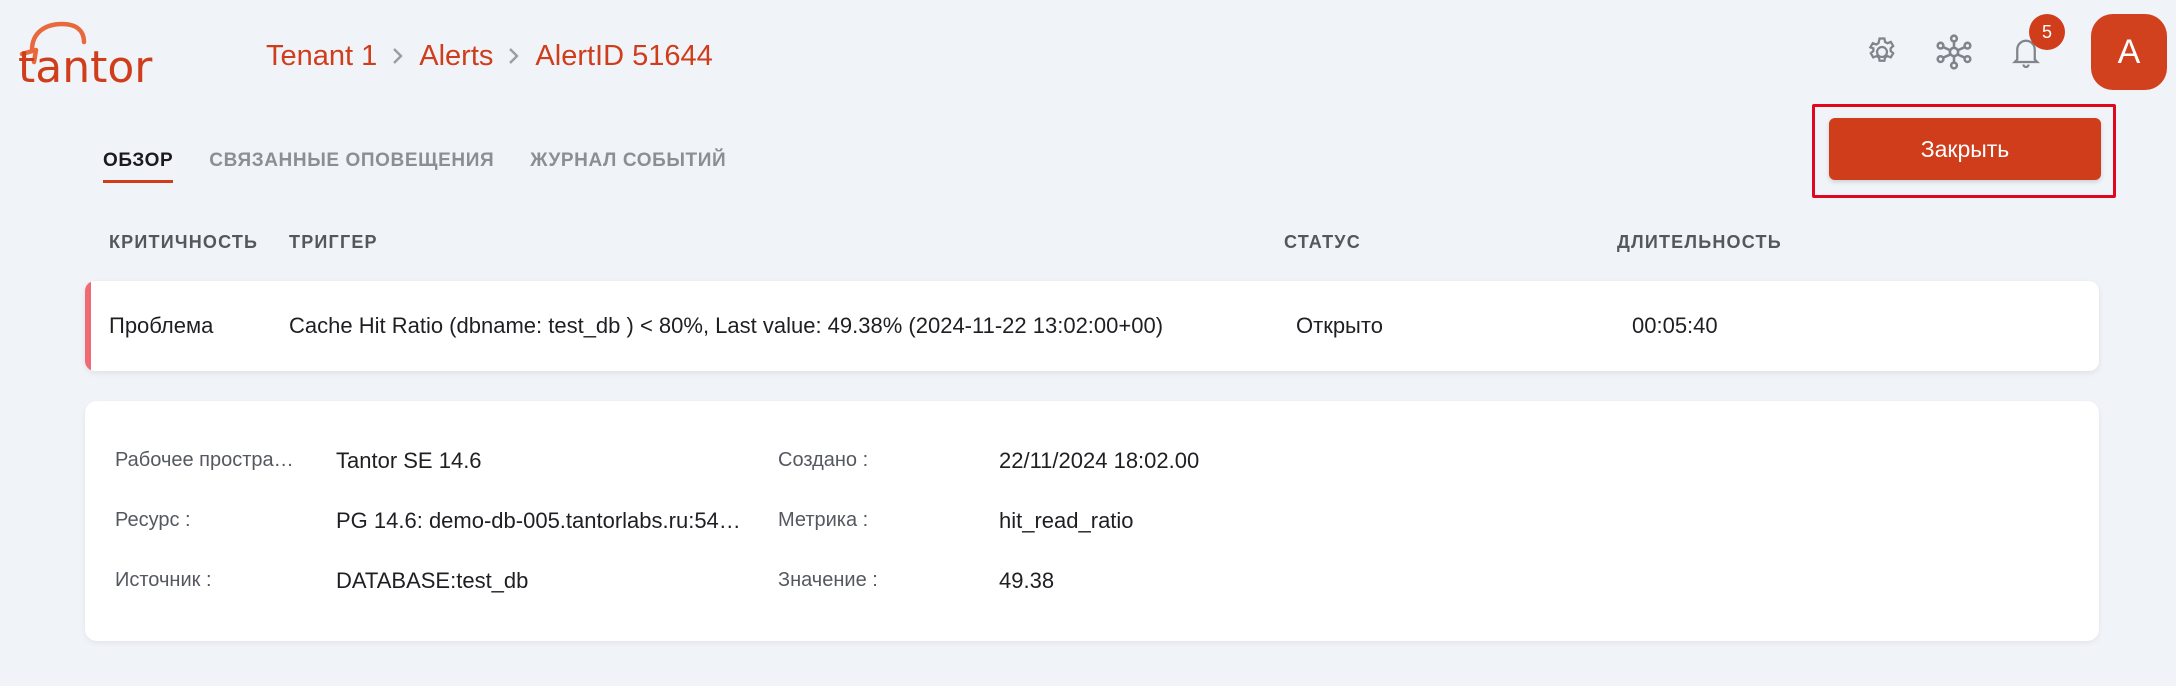  What do you see at coordinates (351, 166) in the screenshot?
I see `tab-related-alerts: Связанные оповещения` at bounding box center [351, 166].